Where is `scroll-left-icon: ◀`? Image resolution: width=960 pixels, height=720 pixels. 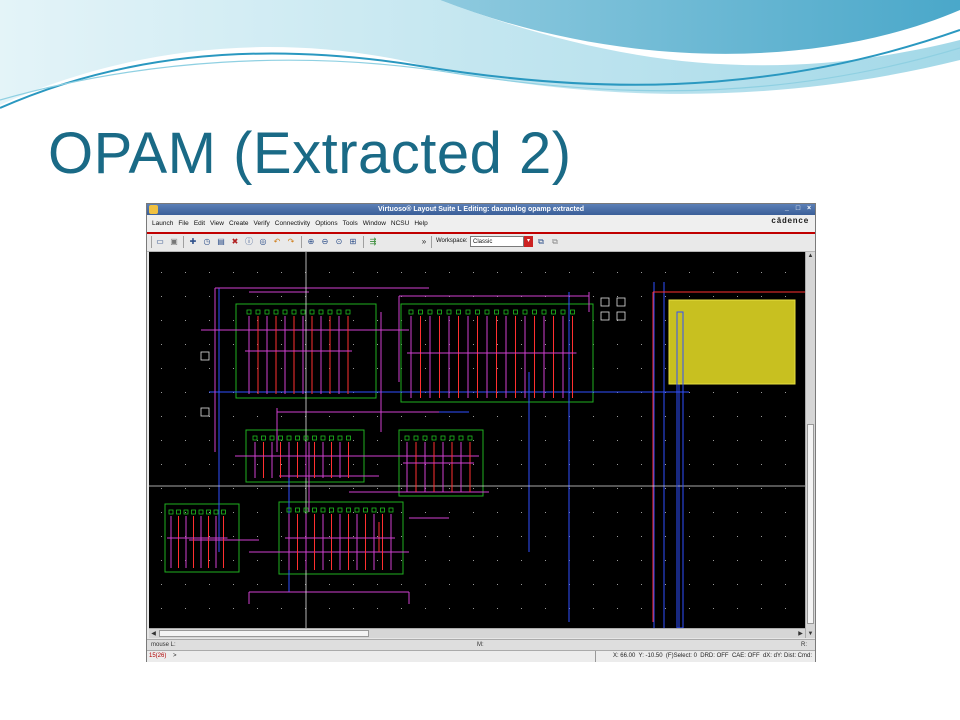 scroll-left-icon: ◀ is located at coordinates (153, 633).